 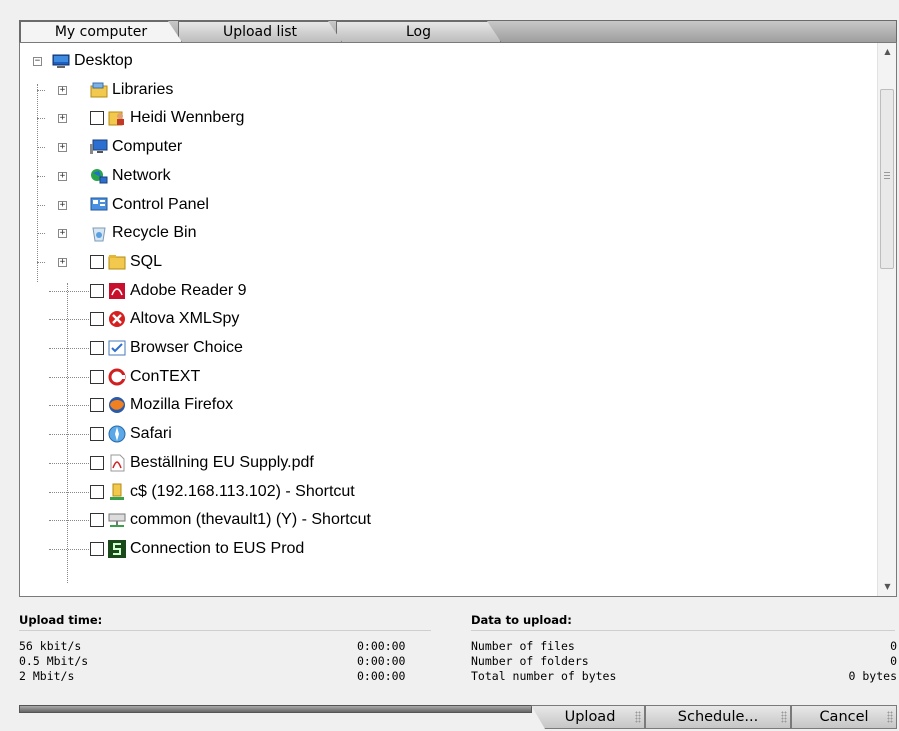 What do you see at coordinates (117, 118) in the screenshot?
I see `user-folder-icon` at bounding box center [117, 118].